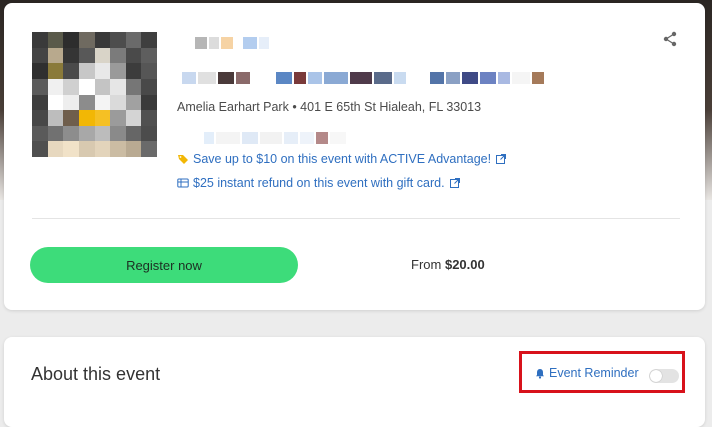 This screenshot has width=712, height=427. Describe the element at coordinates (426, 264) in the screenshot. I see `price-prefix: From` at that location.